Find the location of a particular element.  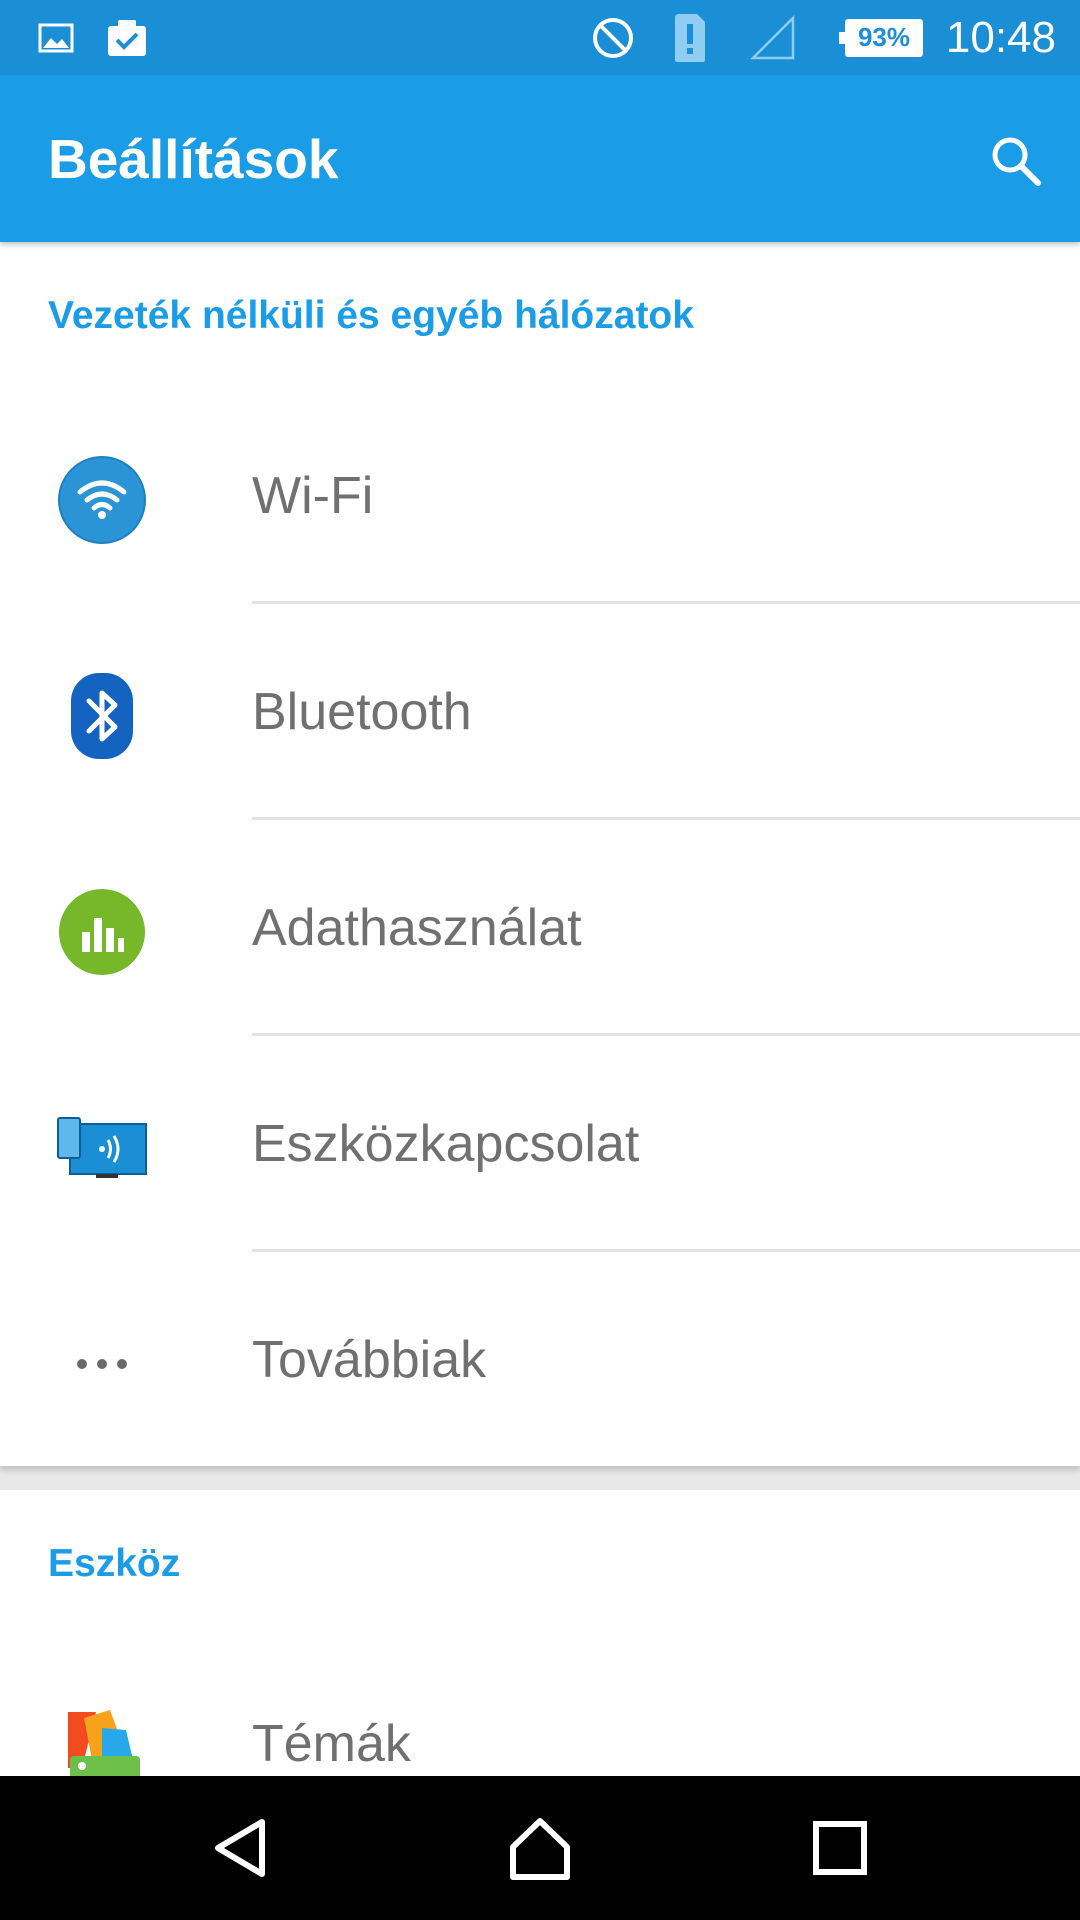

settings-item-label: Eszközkapcsolat is located at coordinates (446, 1144).